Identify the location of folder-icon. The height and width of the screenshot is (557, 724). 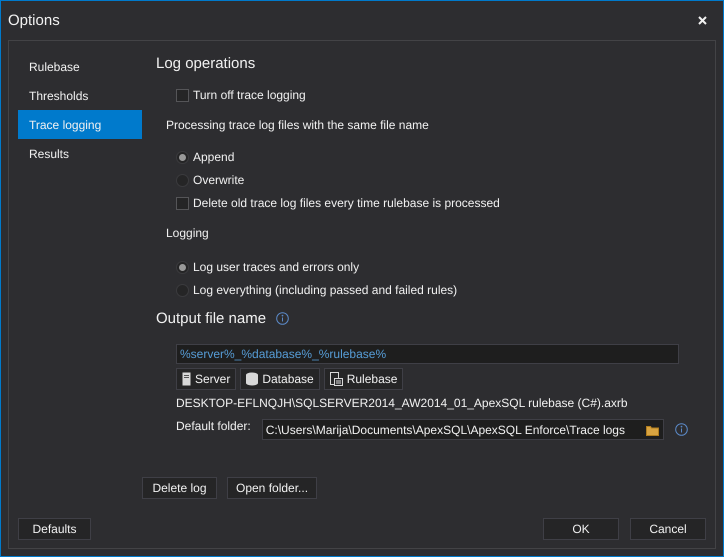
(653, 430).